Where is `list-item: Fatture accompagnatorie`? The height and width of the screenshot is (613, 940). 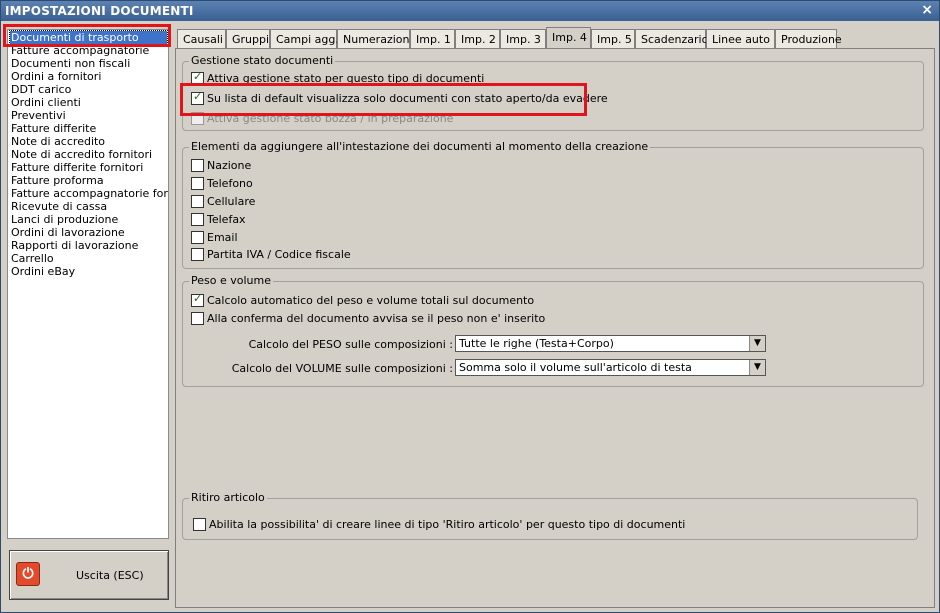 list-item: Fatture accompagnatorie is located at coordinates (80, 50).